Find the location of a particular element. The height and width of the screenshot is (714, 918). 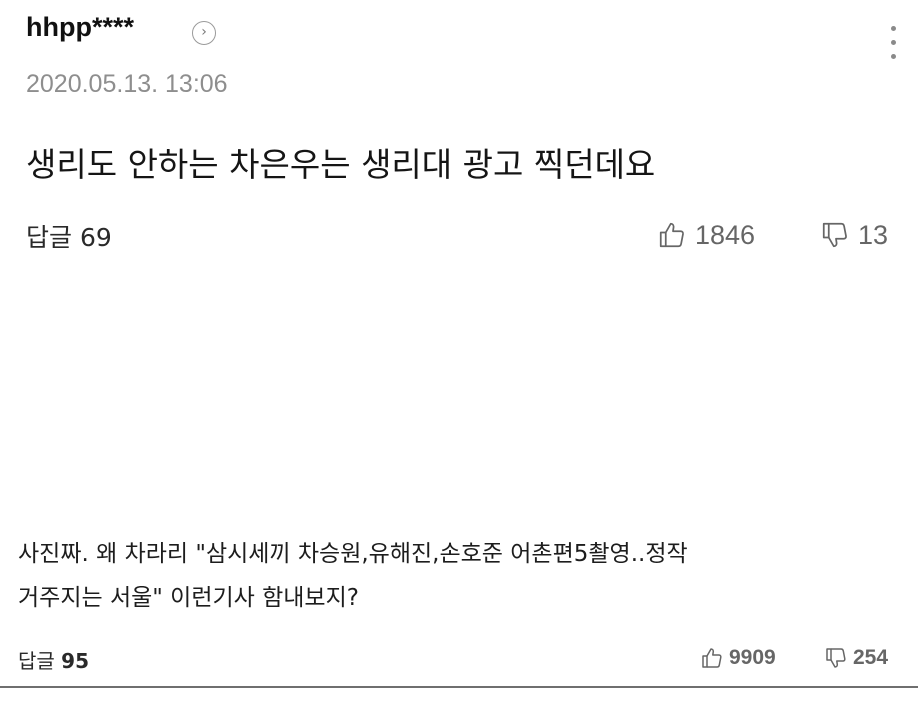

comment-timestamp: 2020.05.13. 13:06 is located at coordinates (127, 84).